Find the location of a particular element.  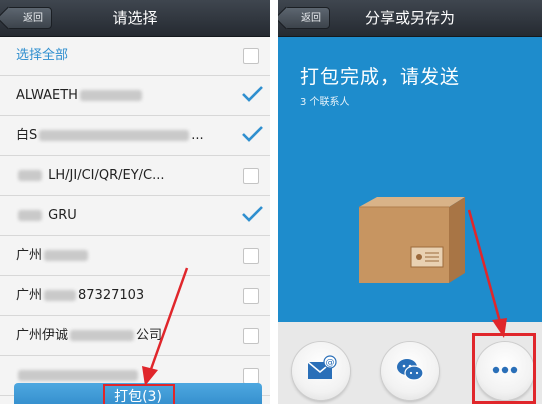

contact-row: 广州伊诚 公司 is located at coordinates (135, 336).